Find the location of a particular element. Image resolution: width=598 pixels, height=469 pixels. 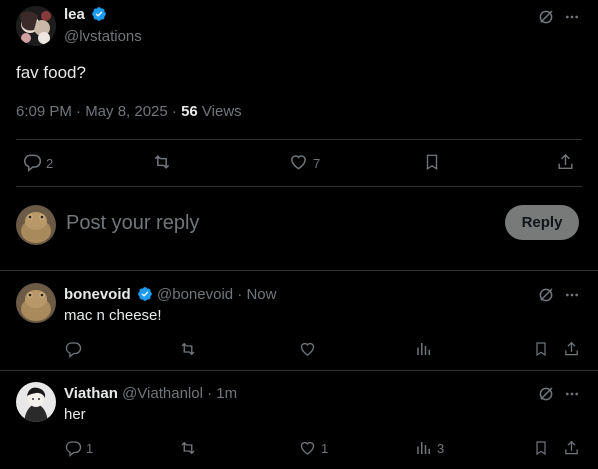

reply-text: mac n cheese! is located at coordinates (113, 315).